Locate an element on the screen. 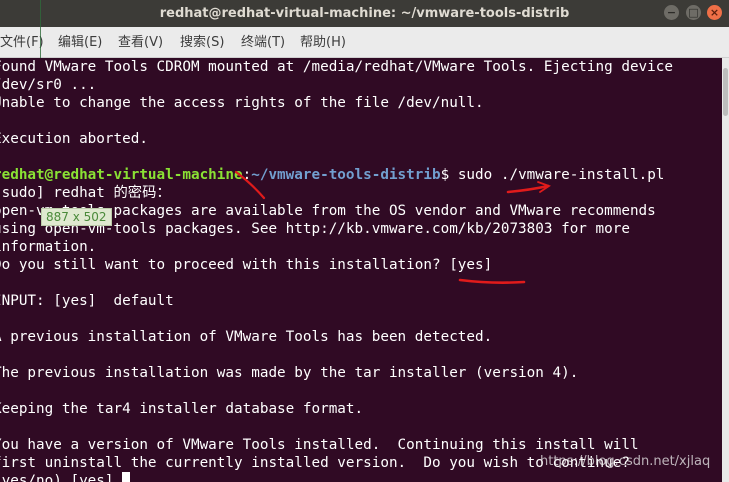 The width and height of the screenshot is (729, 482). annotation-overlay is located at coordinates (392, 227).